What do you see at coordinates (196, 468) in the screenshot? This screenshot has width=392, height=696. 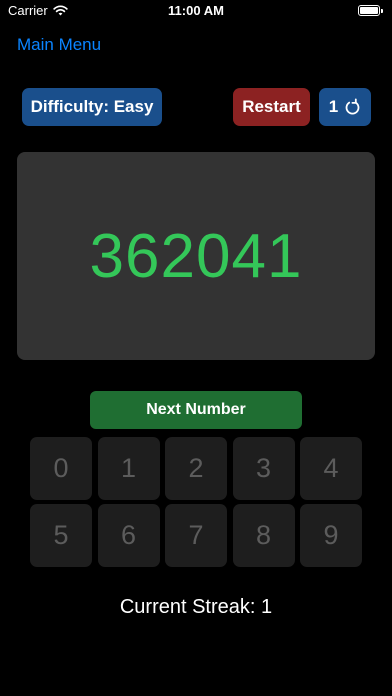 I see `key-2: 2` at bounding box center [196, 468].